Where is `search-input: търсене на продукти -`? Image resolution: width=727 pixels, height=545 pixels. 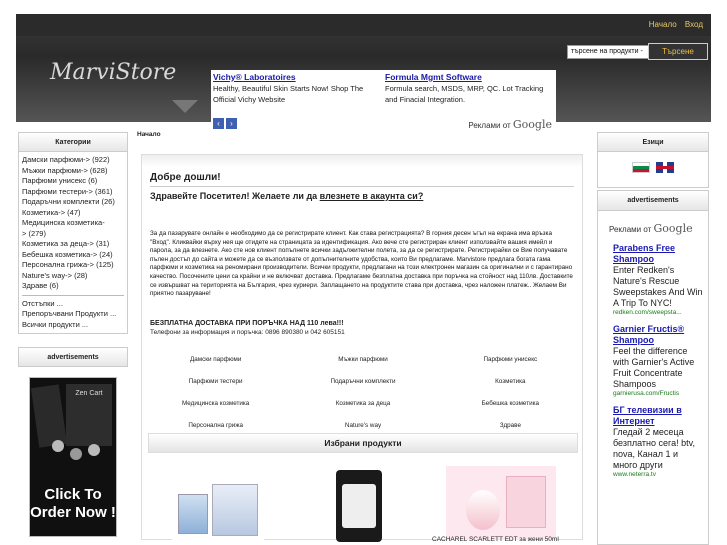 search-input: търсене на продукти - is located at coordinates (610, 52).